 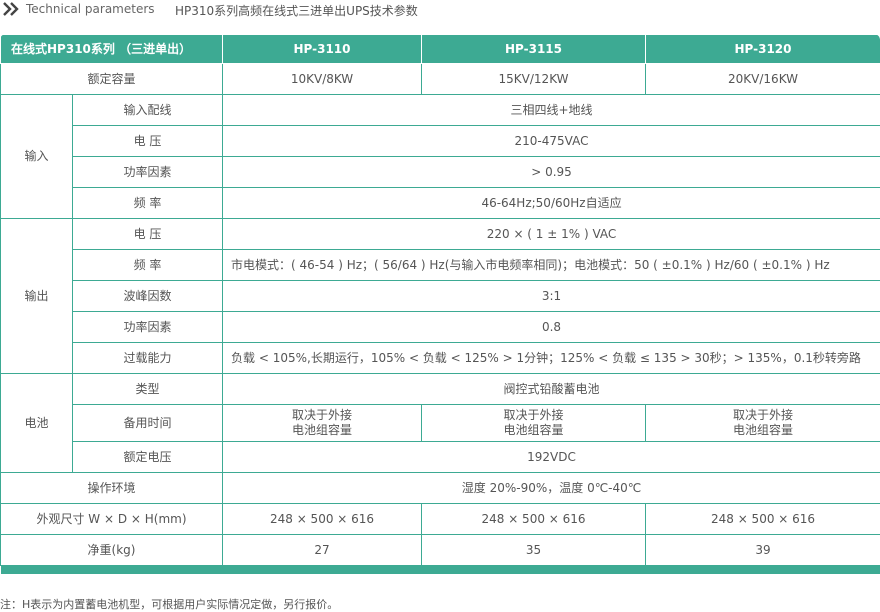 I want to click on table-row: 波峰因数 3:1, so click(x=440, y=296).